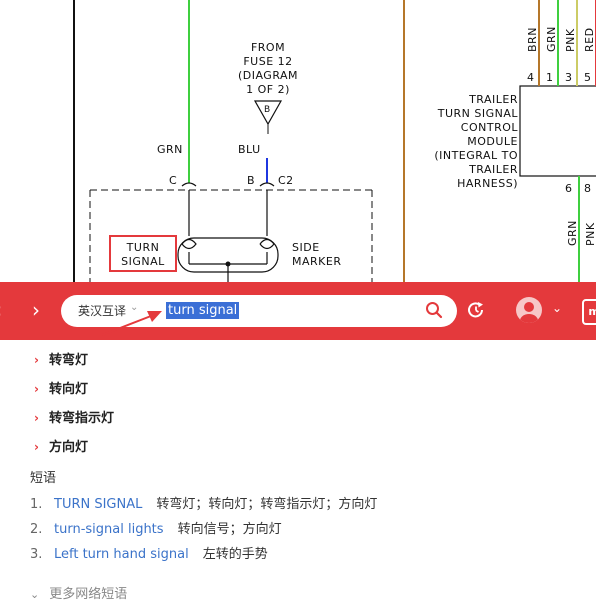 The width and height of the screenshot is (596, 608). I want to click on phrase-link: turn-signal lights, so click(109, 529).